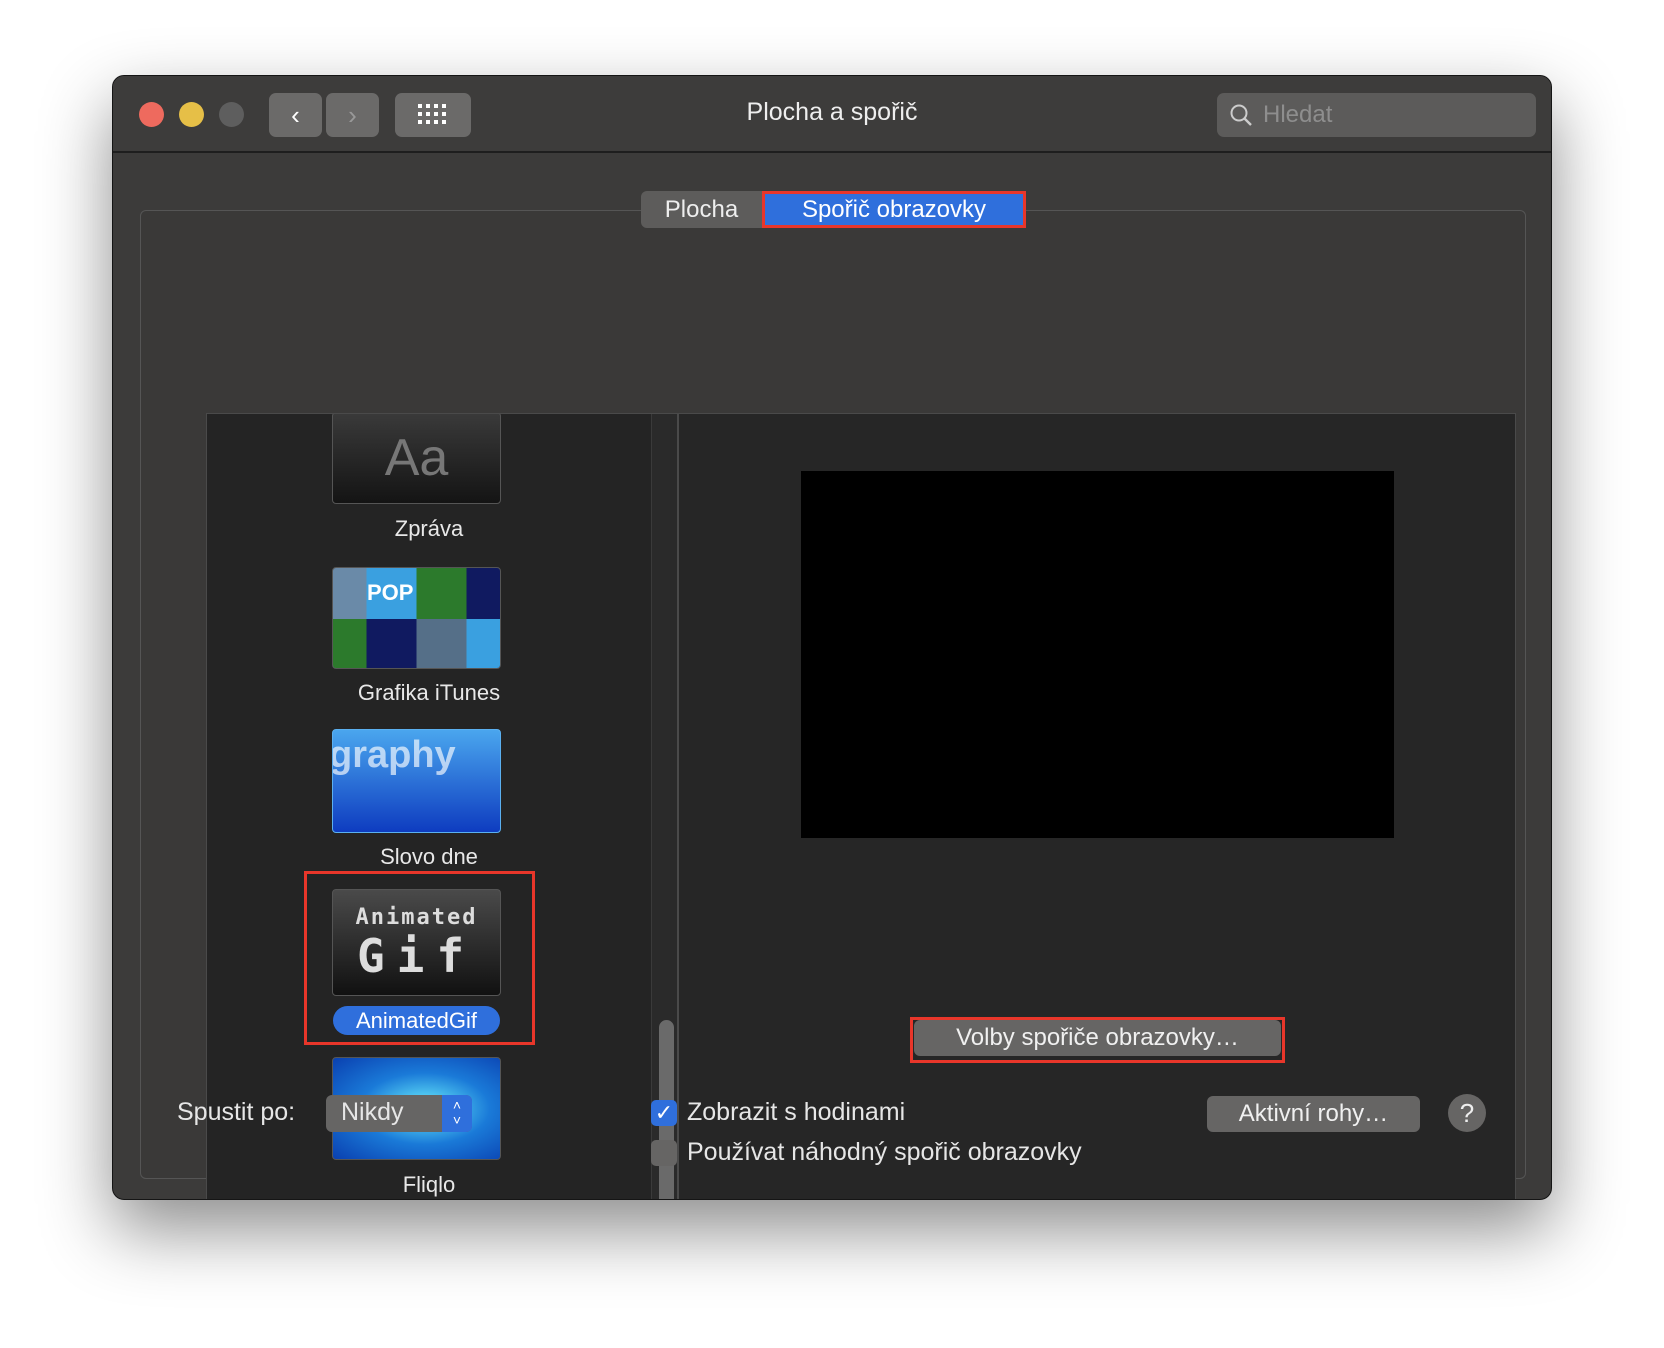  Describe the element at coordinates (394, 755) in the screenshot. I see `thumb-text: graphy` at that location.